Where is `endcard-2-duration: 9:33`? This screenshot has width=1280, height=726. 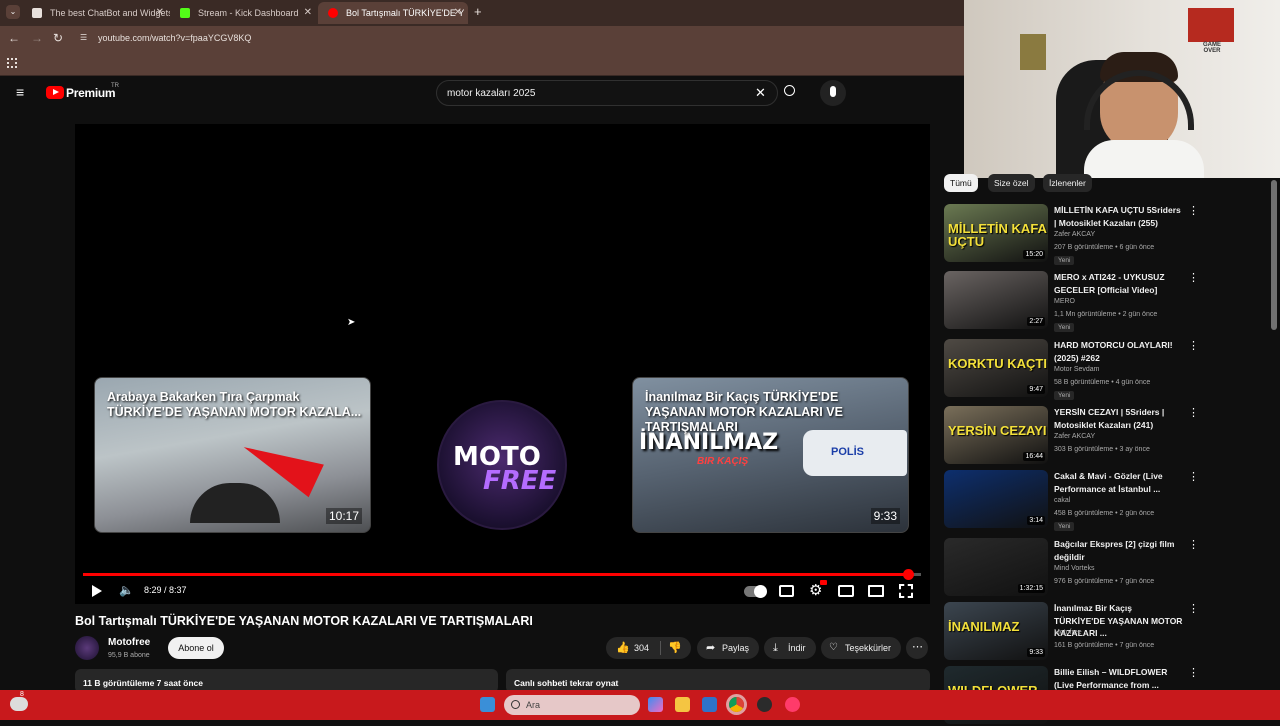
endcard-2-duration: 9:33 is located at coordinates (885, 516).